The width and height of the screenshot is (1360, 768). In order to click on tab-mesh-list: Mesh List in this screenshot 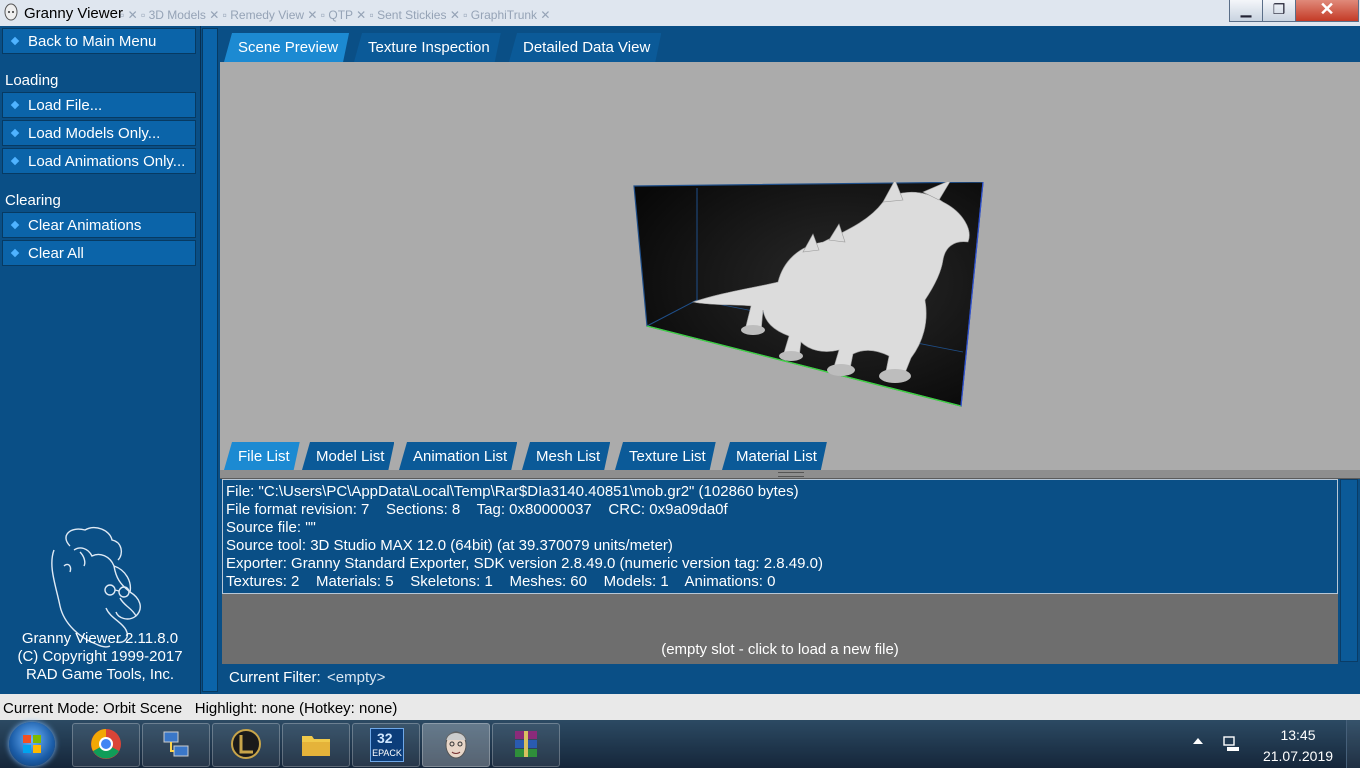, I will do `click(566, 456)`.